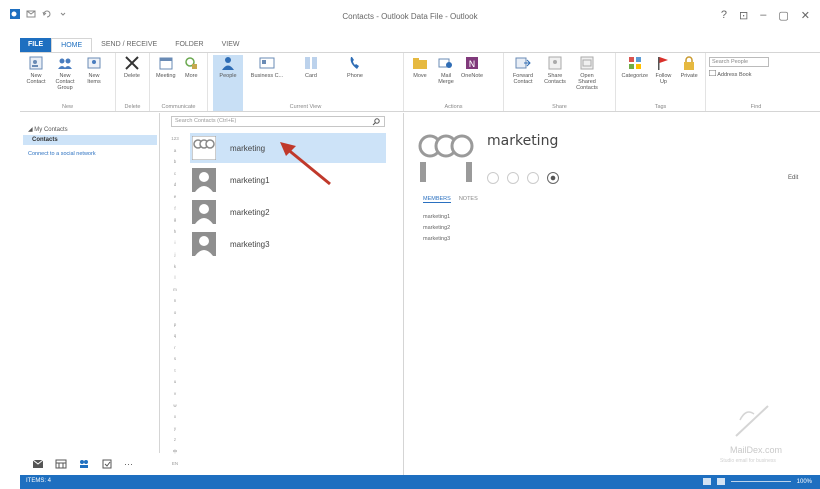 Image resolution: width=820 pixels, height=489 pixels. Describe the element at coordinates (62, 154) in the screenshot. I see `connect-social-network-link: Connect to a social network` at that location.